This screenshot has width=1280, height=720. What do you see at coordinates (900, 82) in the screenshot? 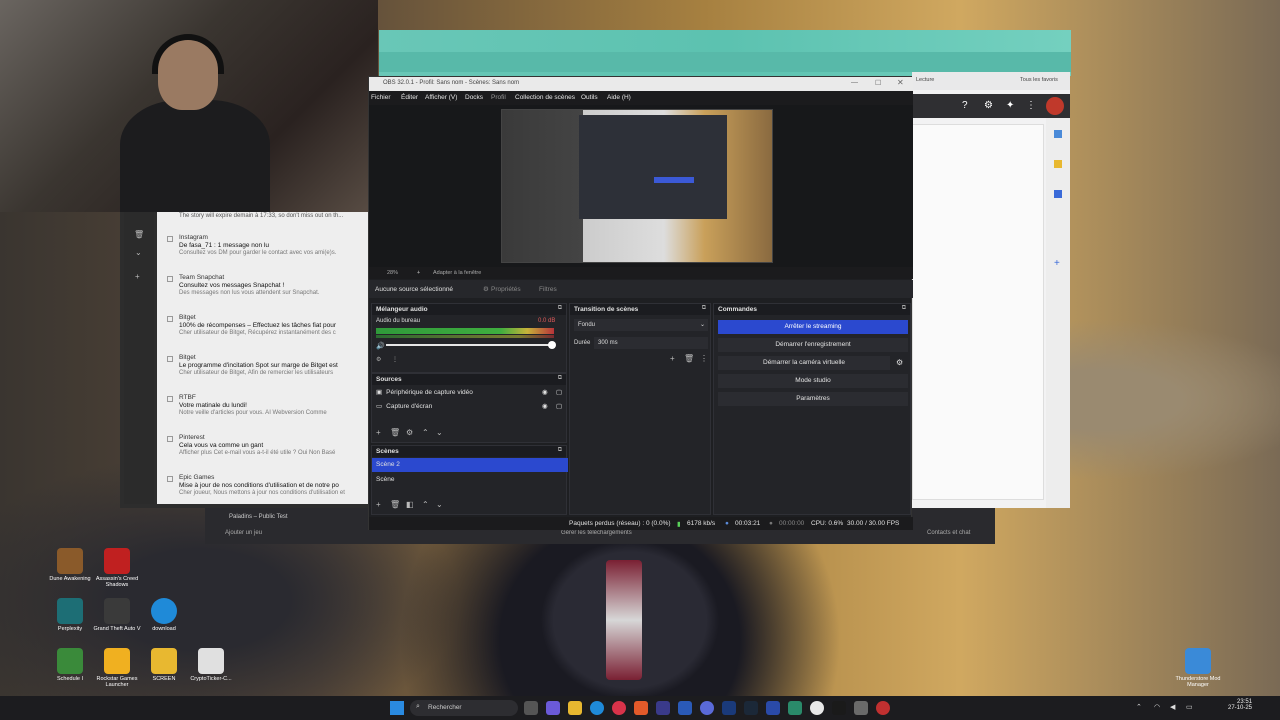
I see `close-icon: ✕` at bounding box center [900, 82].